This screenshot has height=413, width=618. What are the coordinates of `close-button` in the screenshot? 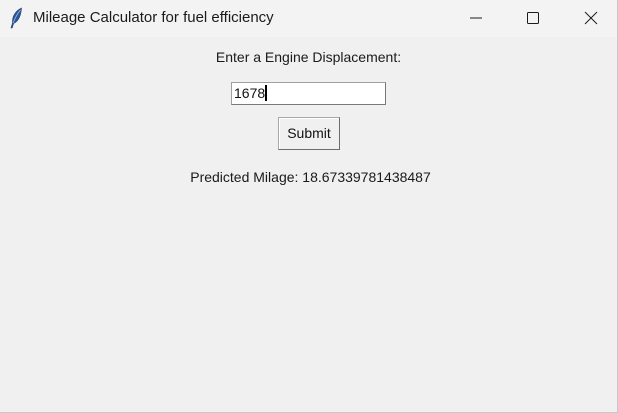 It's located at (591, 18).